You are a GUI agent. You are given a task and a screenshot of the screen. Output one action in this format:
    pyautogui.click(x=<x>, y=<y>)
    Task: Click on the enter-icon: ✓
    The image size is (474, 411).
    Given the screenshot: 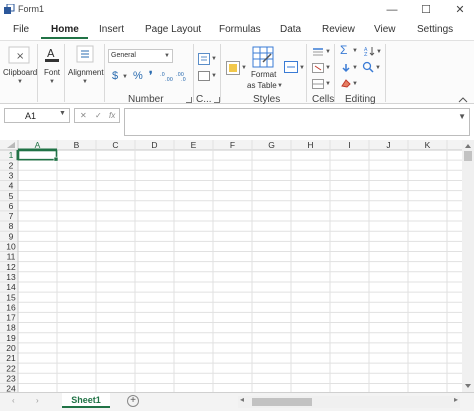 What is the action you would take?
    pyautogui.click(x=98, y=115)
    